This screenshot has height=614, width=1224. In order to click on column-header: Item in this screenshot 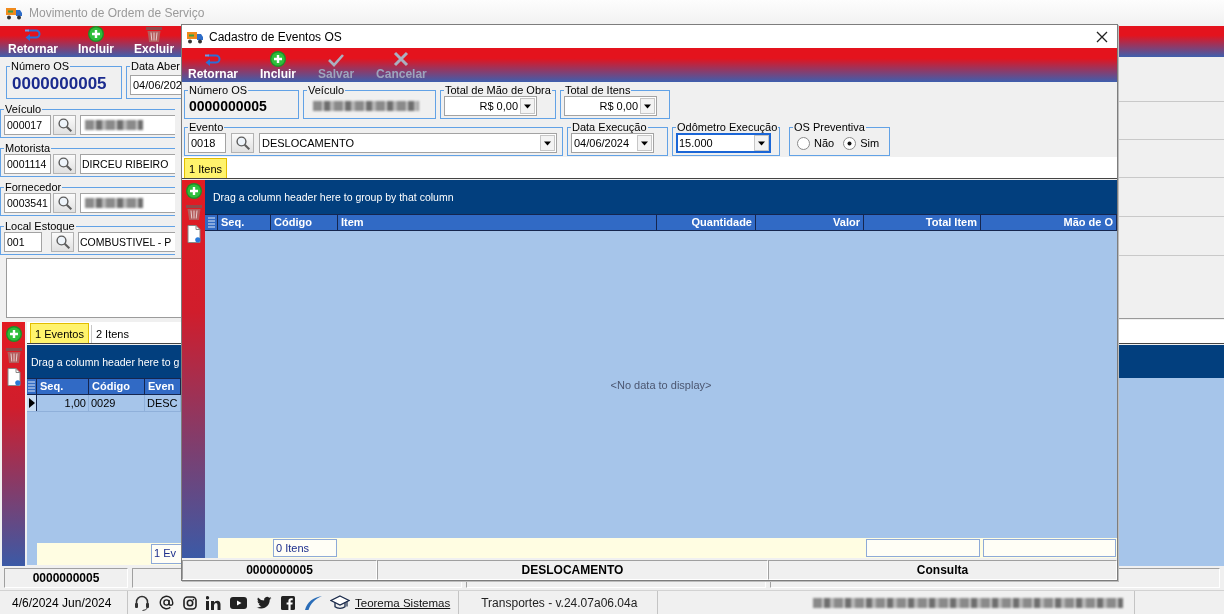, I will do `click(497, 222)`.